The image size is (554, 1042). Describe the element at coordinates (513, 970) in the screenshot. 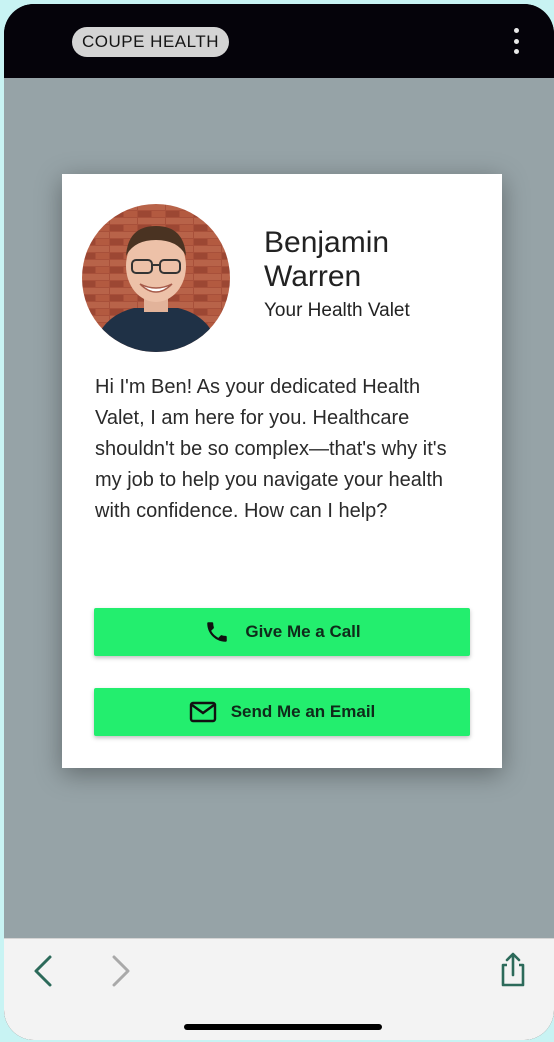

I see `share-icon` at that location.